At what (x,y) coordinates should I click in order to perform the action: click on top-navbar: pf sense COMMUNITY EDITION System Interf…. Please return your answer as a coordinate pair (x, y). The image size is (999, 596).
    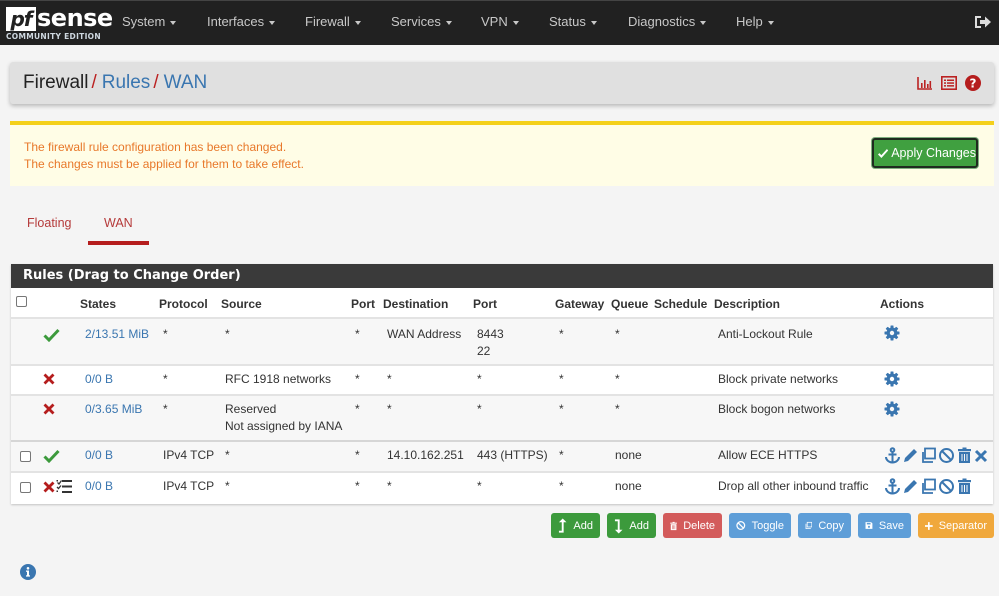
    Looking at the image, I should click on (499, 22).